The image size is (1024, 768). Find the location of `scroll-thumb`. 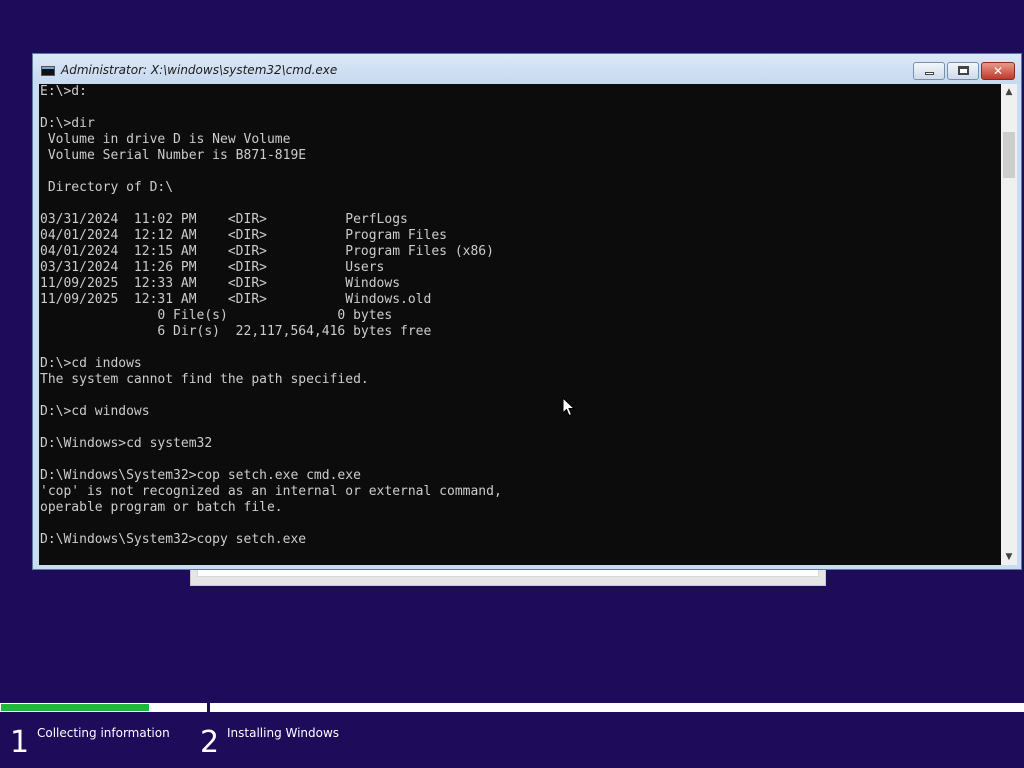

scroll-thumb is located at coordinates (1009, 155).